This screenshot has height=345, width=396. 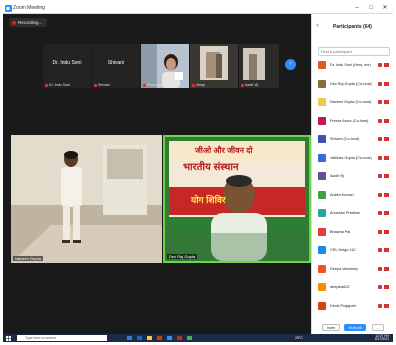 What do you see at coordinates (149, 338) in the screenshot?
I see `file-explorer-icon` at bounding box center [149, 338].